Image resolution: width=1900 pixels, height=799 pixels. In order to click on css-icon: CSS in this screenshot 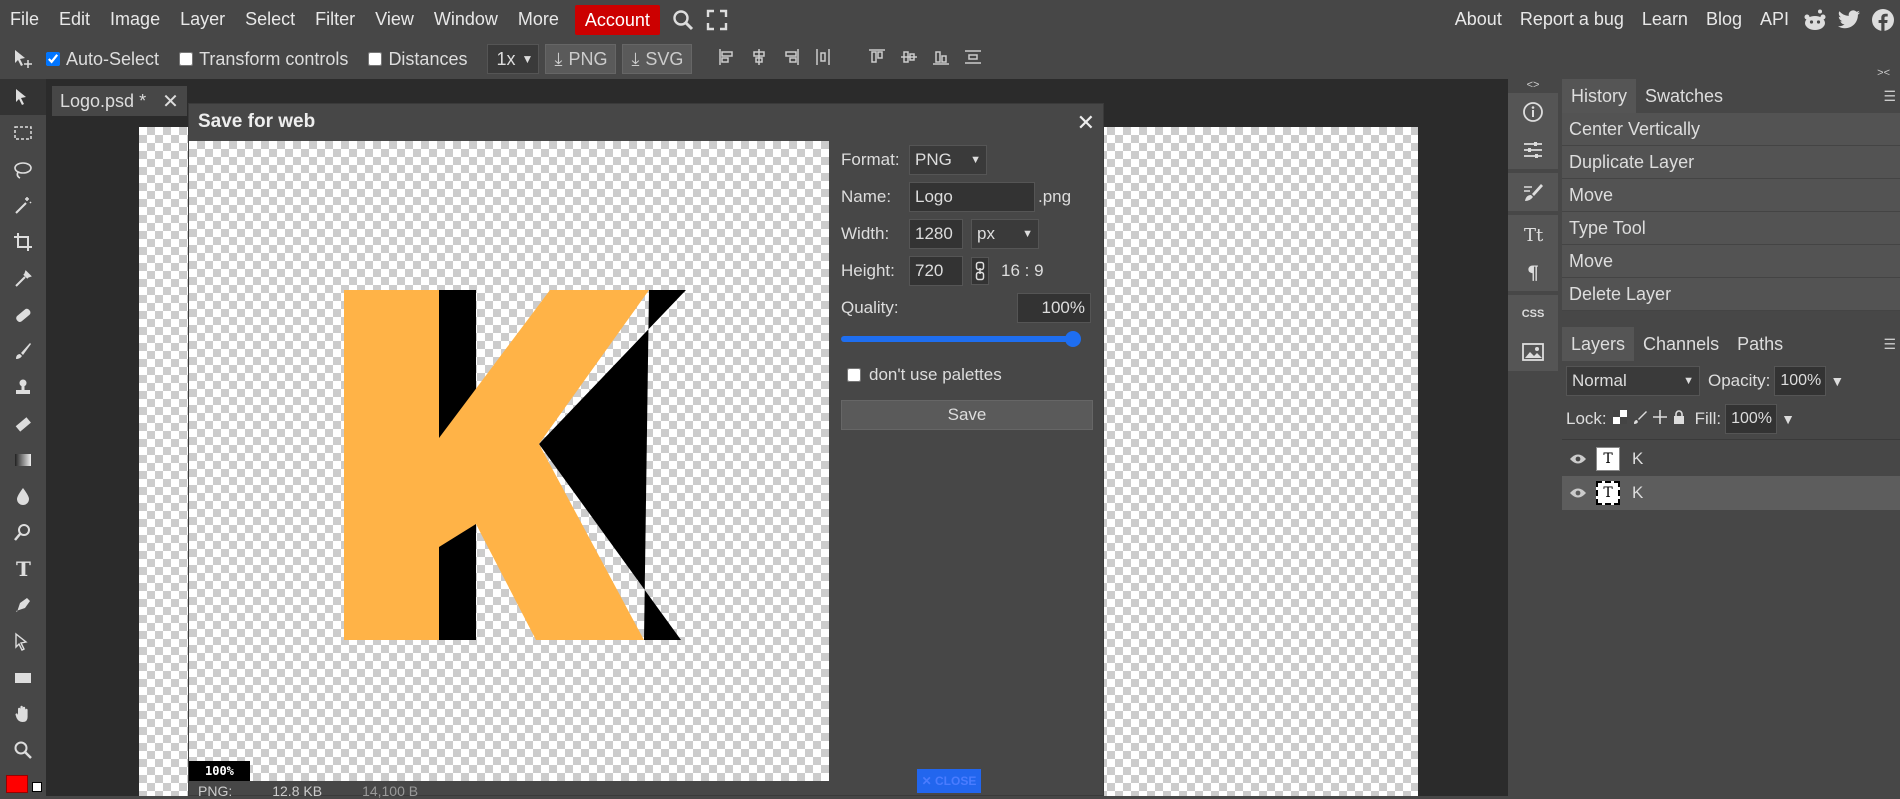, I will do `click(1533, 314)`.